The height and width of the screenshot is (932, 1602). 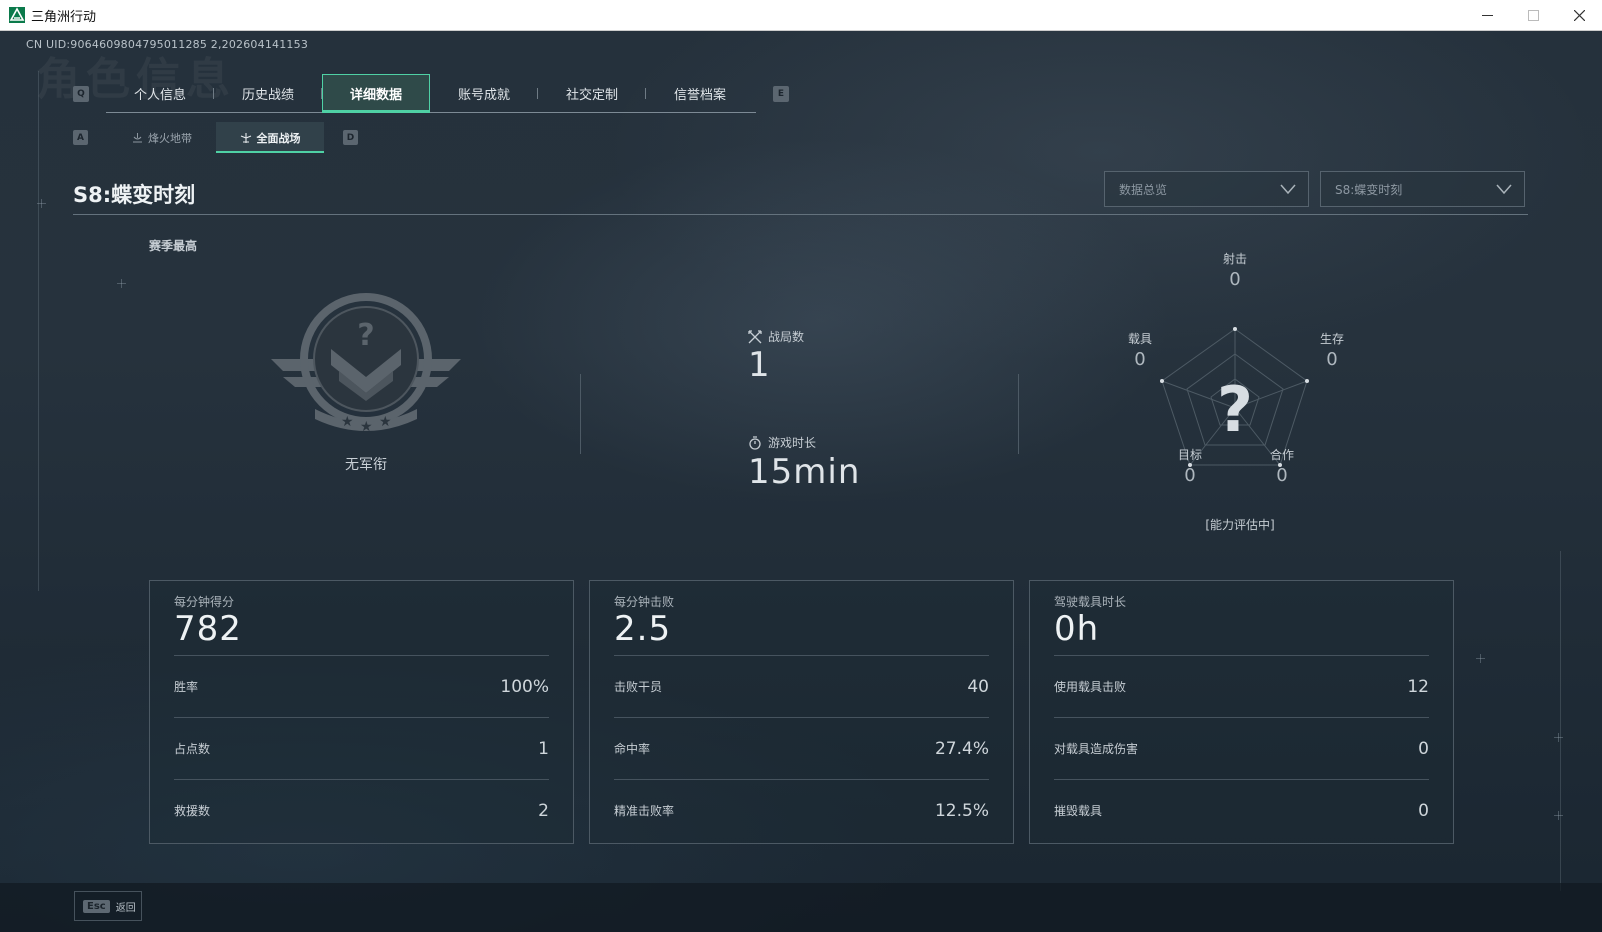 I want to click on row-value: 27.4%, so click(x=961, y=748).